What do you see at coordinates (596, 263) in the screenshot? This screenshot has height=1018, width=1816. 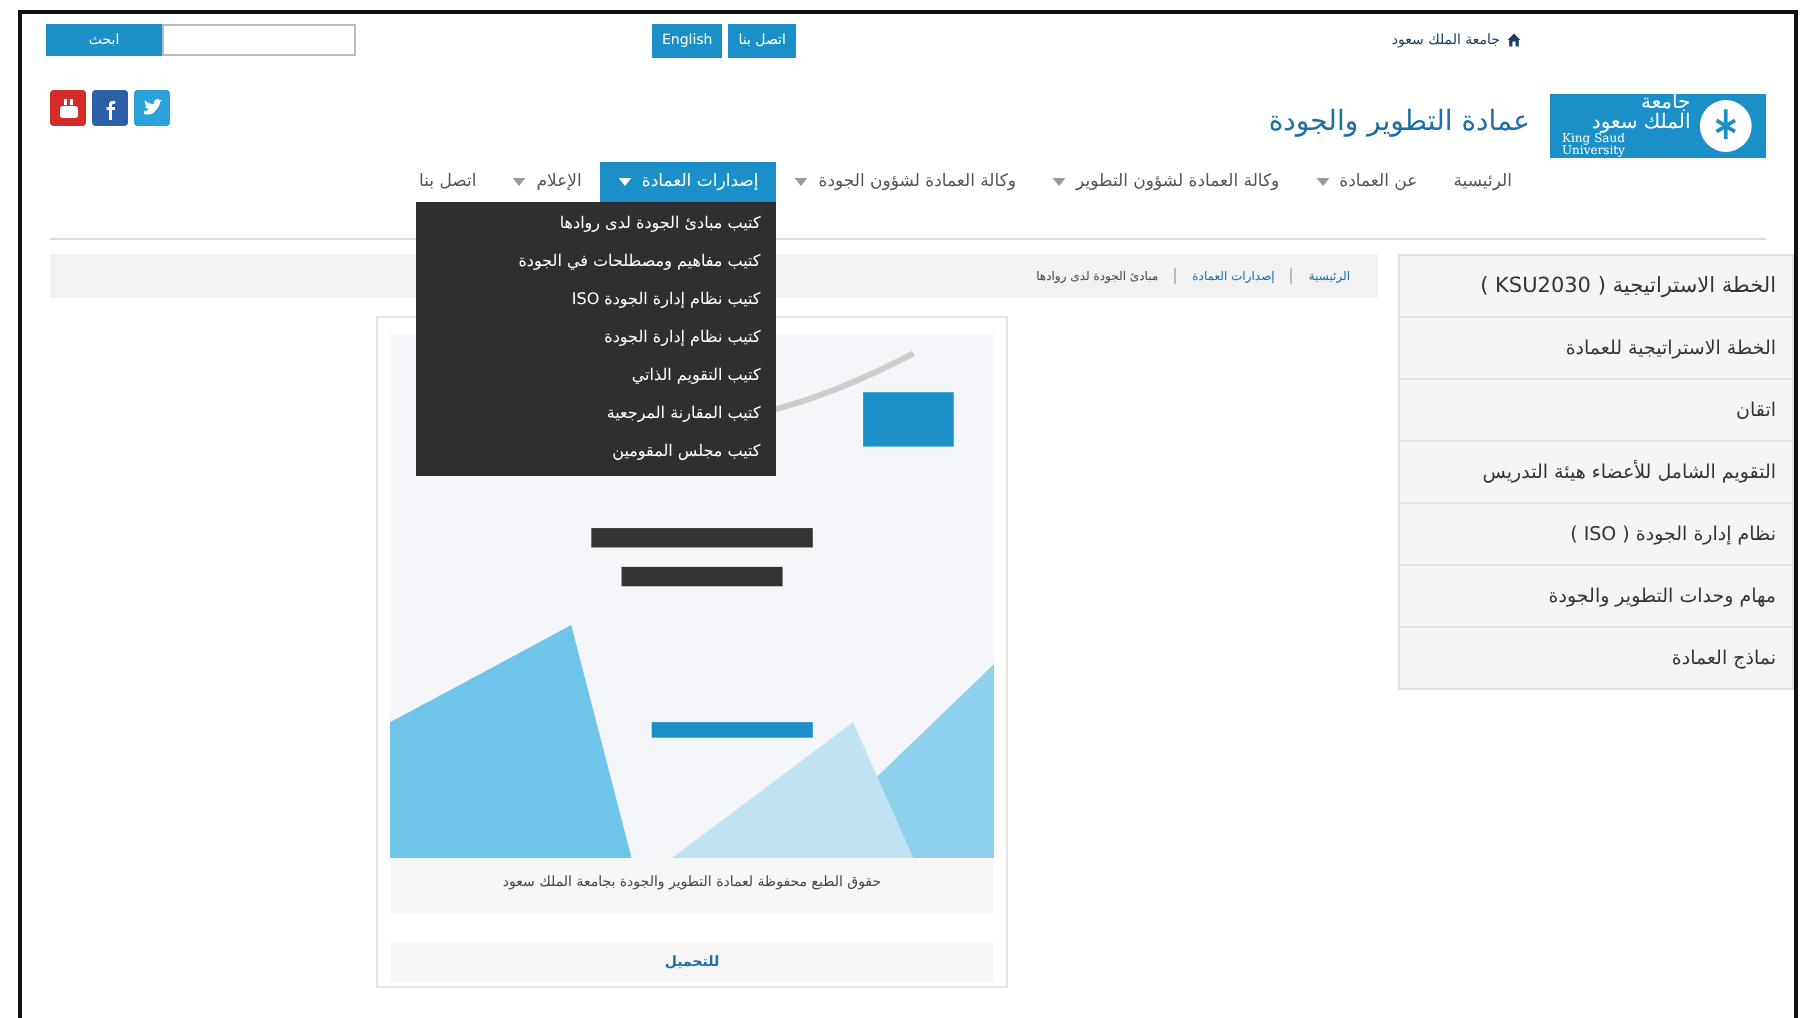 I see `menu-item: كتيب مفاهيم ومصطلحات في الجودة` at bounding box center [596, 263].